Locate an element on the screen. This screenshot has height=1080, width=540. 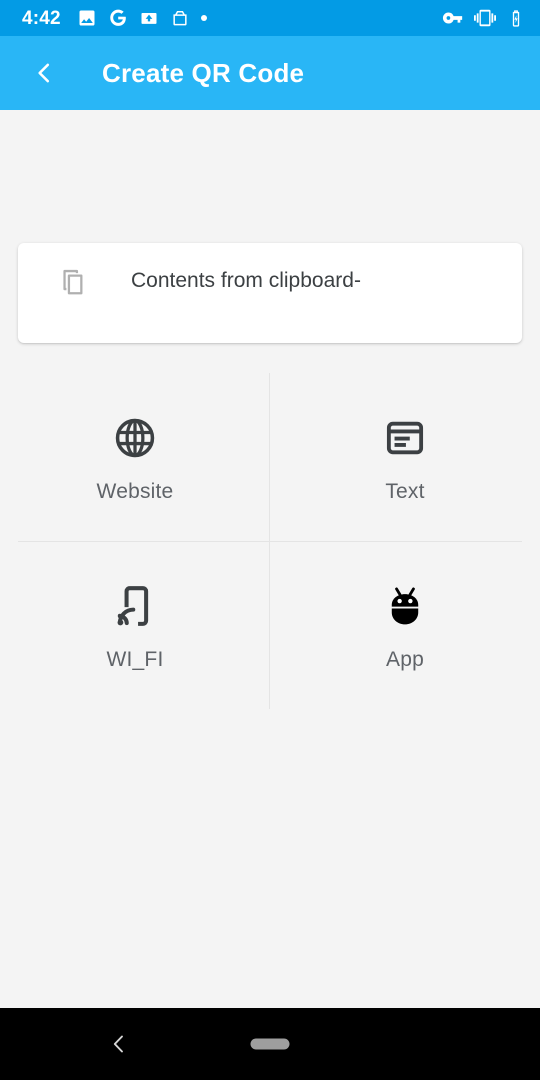
vpn-key-icon is located at coordinates (453, 18).